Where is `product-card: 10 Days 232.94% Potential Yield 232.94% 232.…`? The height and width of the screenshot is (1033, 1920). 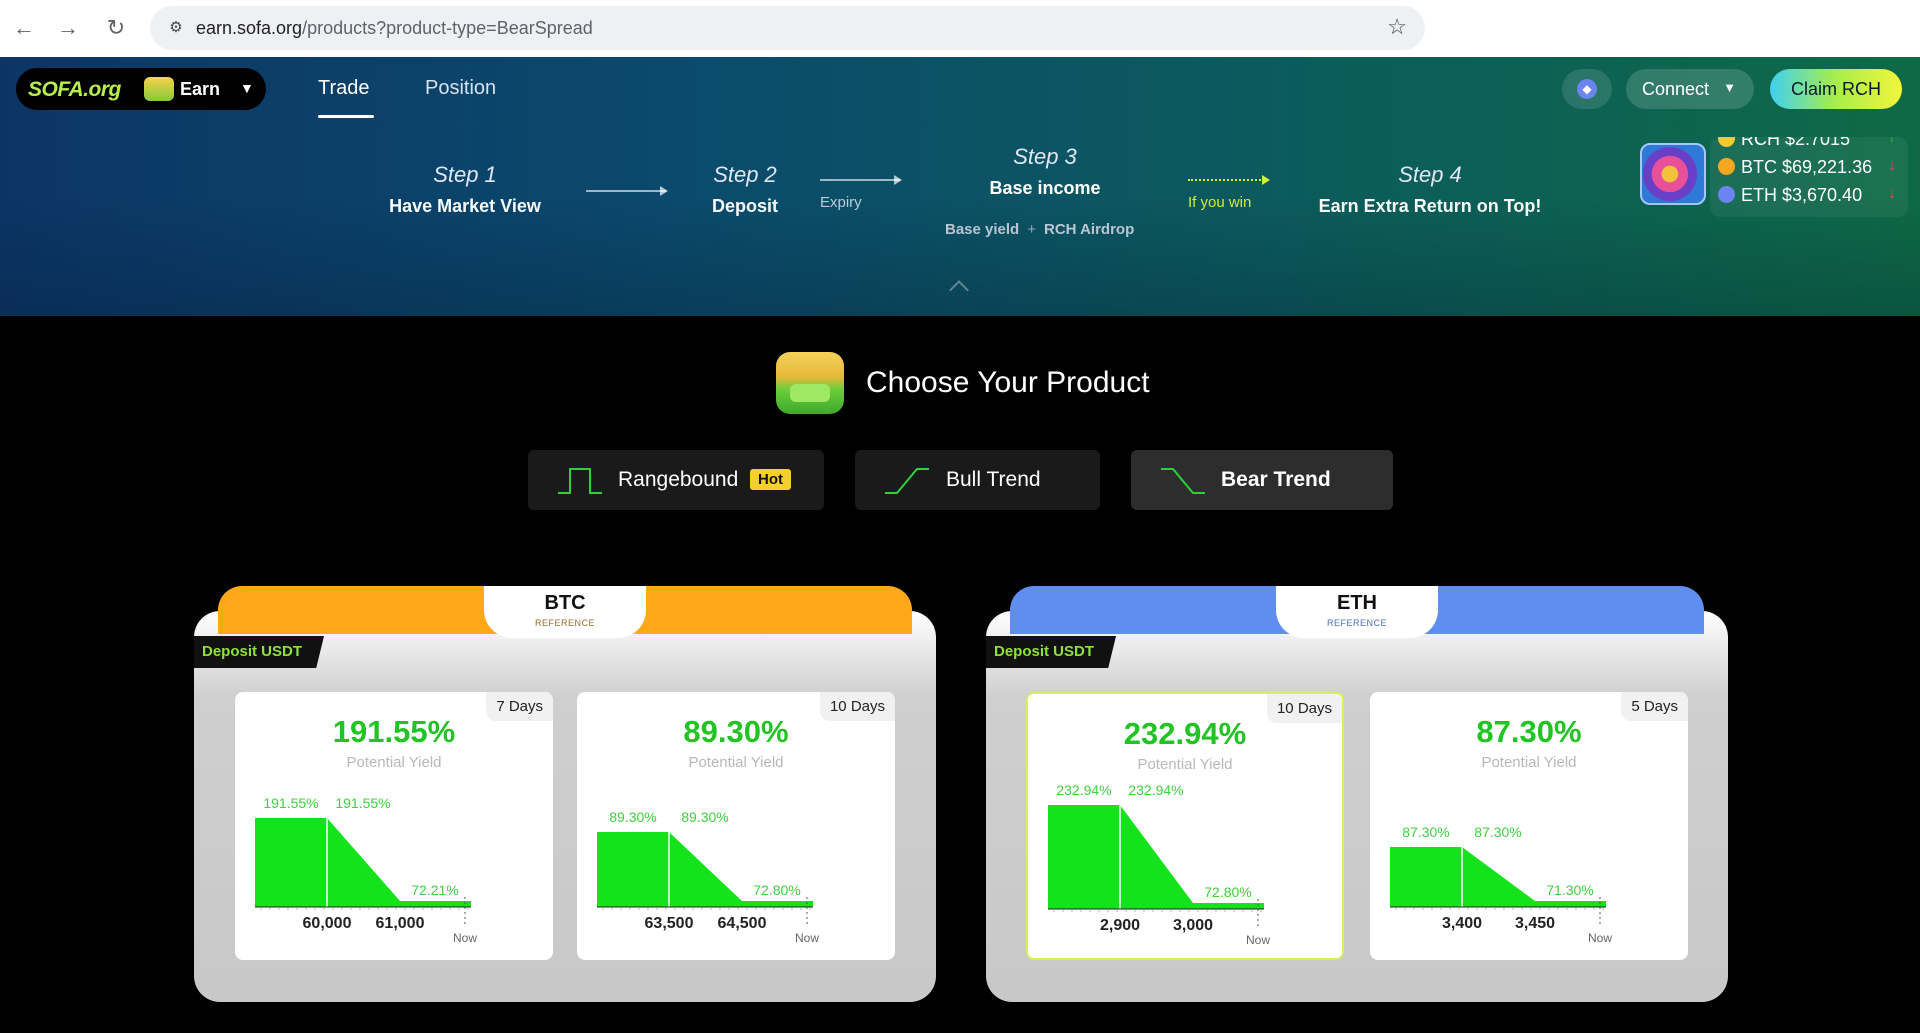
product-card: 10 Days 232.94% Potential Yield 232.94% 232.… is located at coordinates (1185, 826).